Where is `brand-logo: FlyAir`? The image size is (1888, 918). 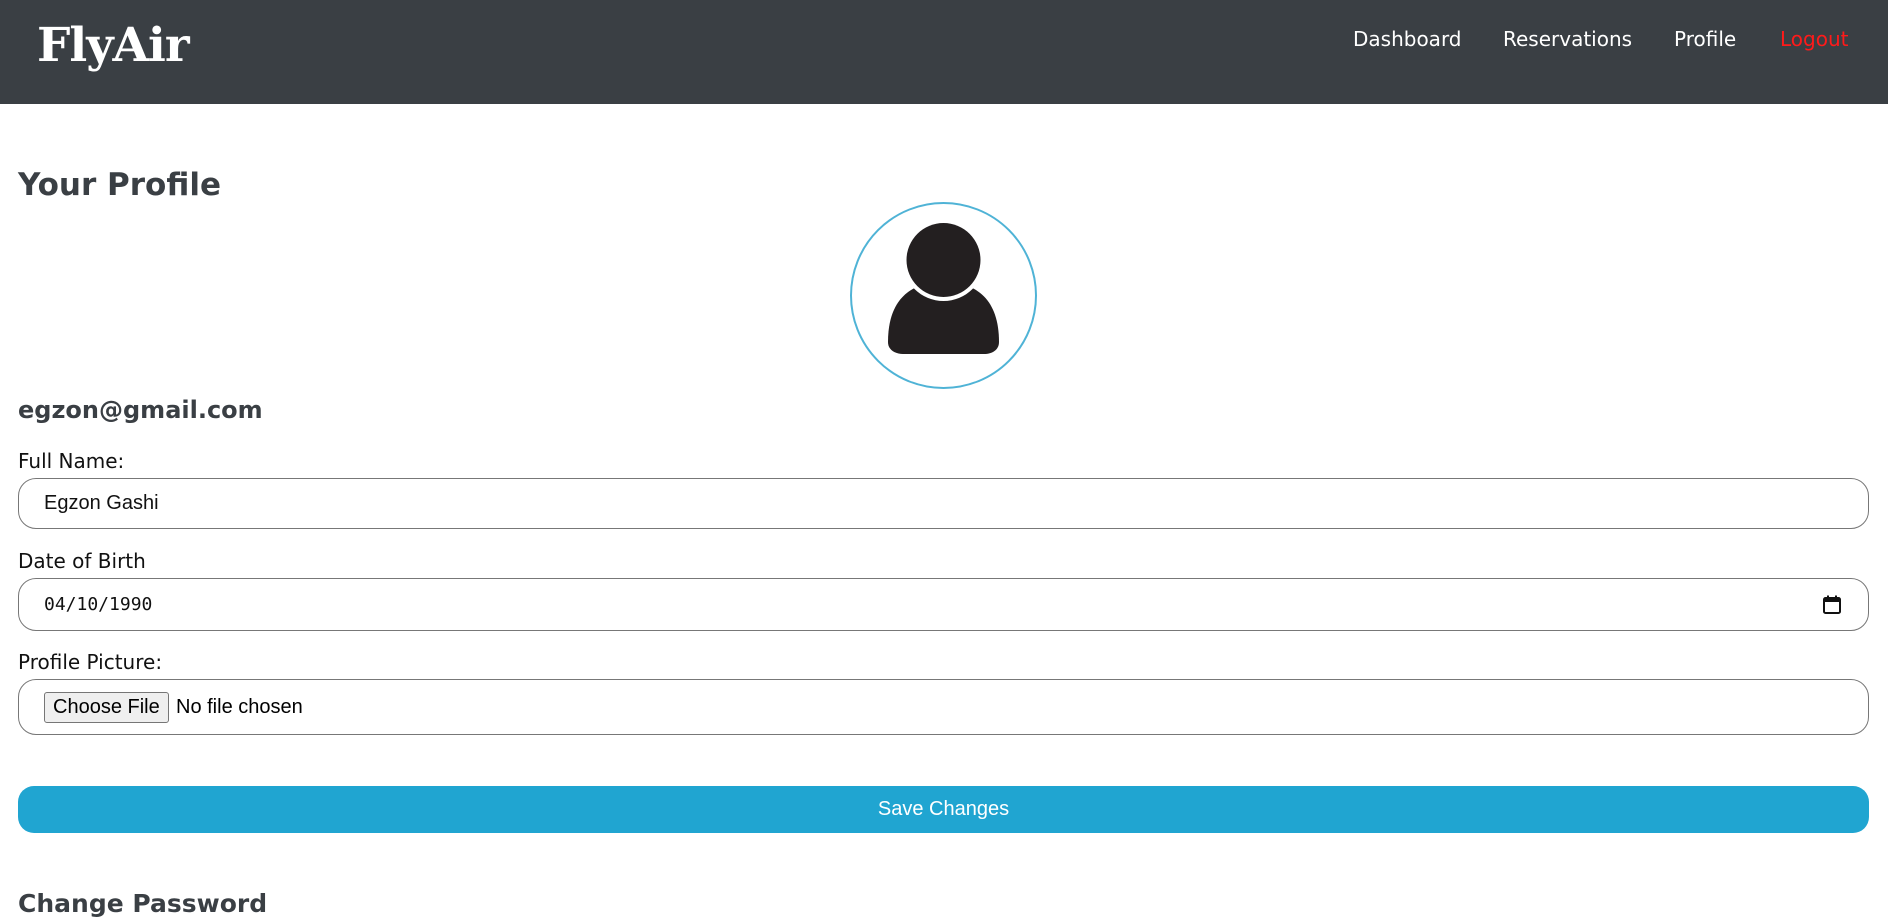
brand-logo: FlyAir is located at coordinates (113, 45).